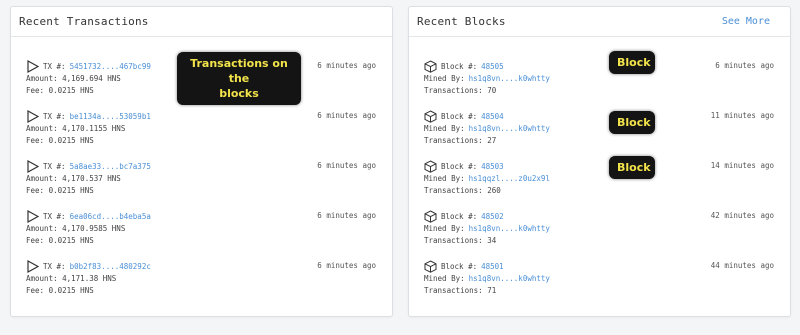 The width and height of the screenshot is (800, 335). Describe the element at coordinates (110, 166) in the screenshot. I see `tx-hash-link: 5a8ae33....bc7a375` at that location.